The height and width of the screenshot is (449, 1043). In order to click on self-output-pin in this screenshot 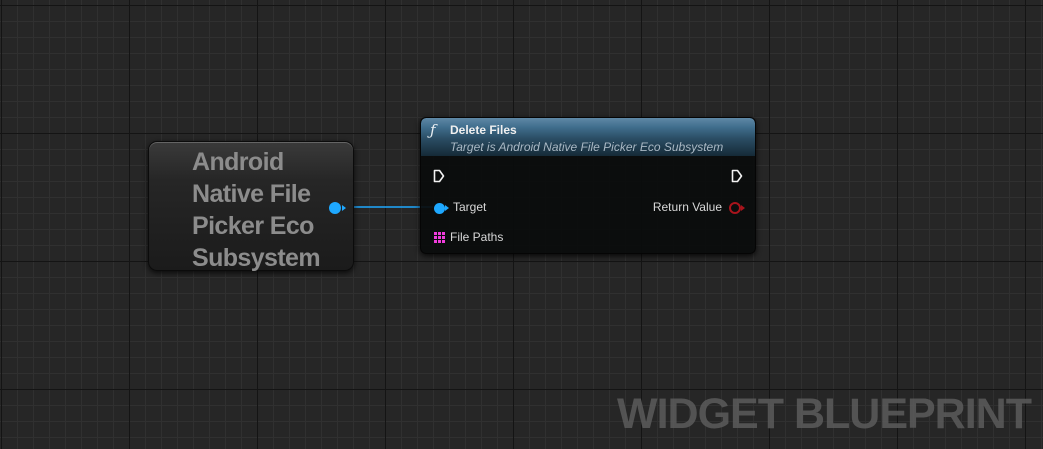, I will do `click(335, 208)`.